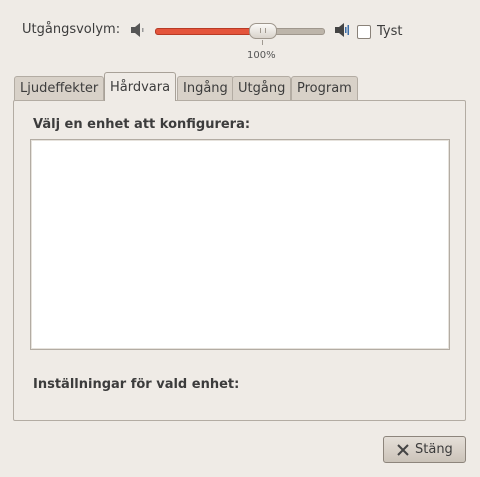  What do you see at coordinates (137, 30) in the screenshot?
I see `speaker-low-icon` at bounding box center [137, 30].